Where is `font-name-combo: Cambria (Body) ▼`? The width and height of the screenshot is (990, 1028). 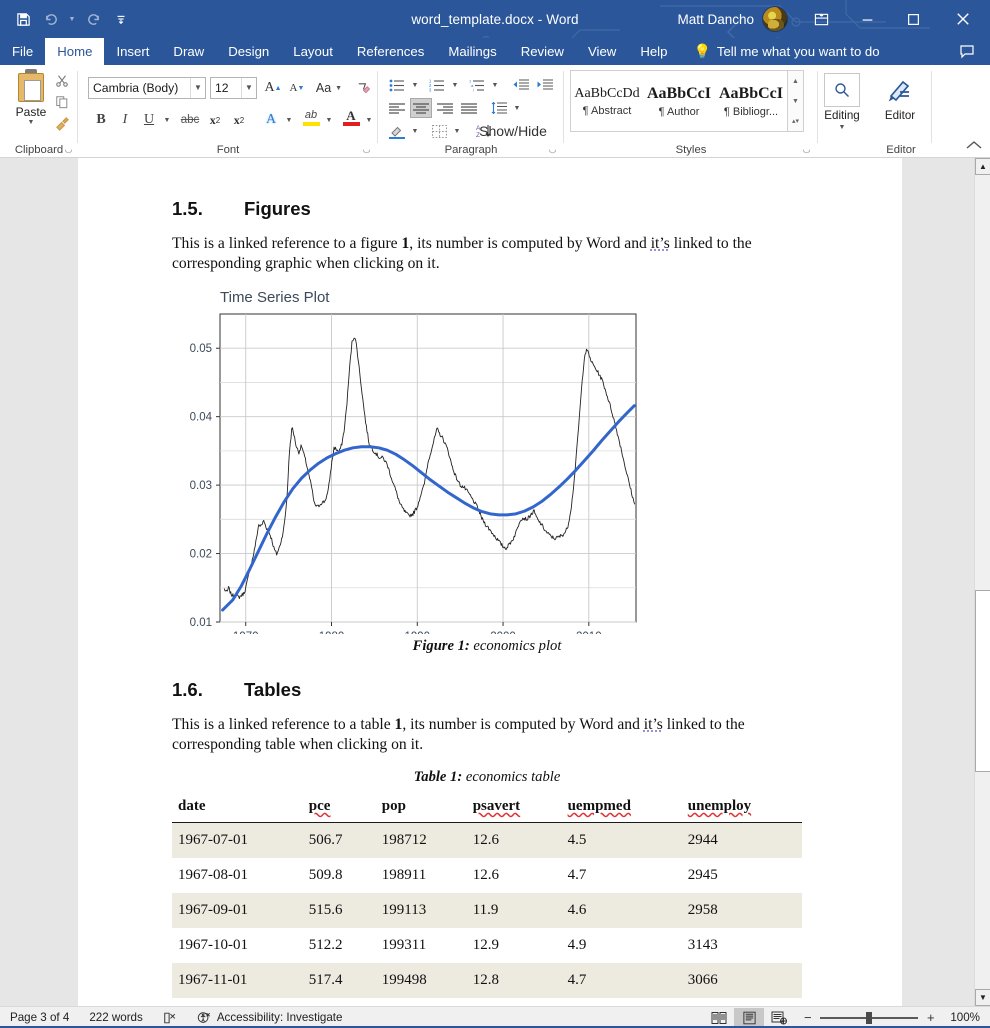 font-name-combo: Cambria (Body) ▼ is located at coordinates (147, 88).